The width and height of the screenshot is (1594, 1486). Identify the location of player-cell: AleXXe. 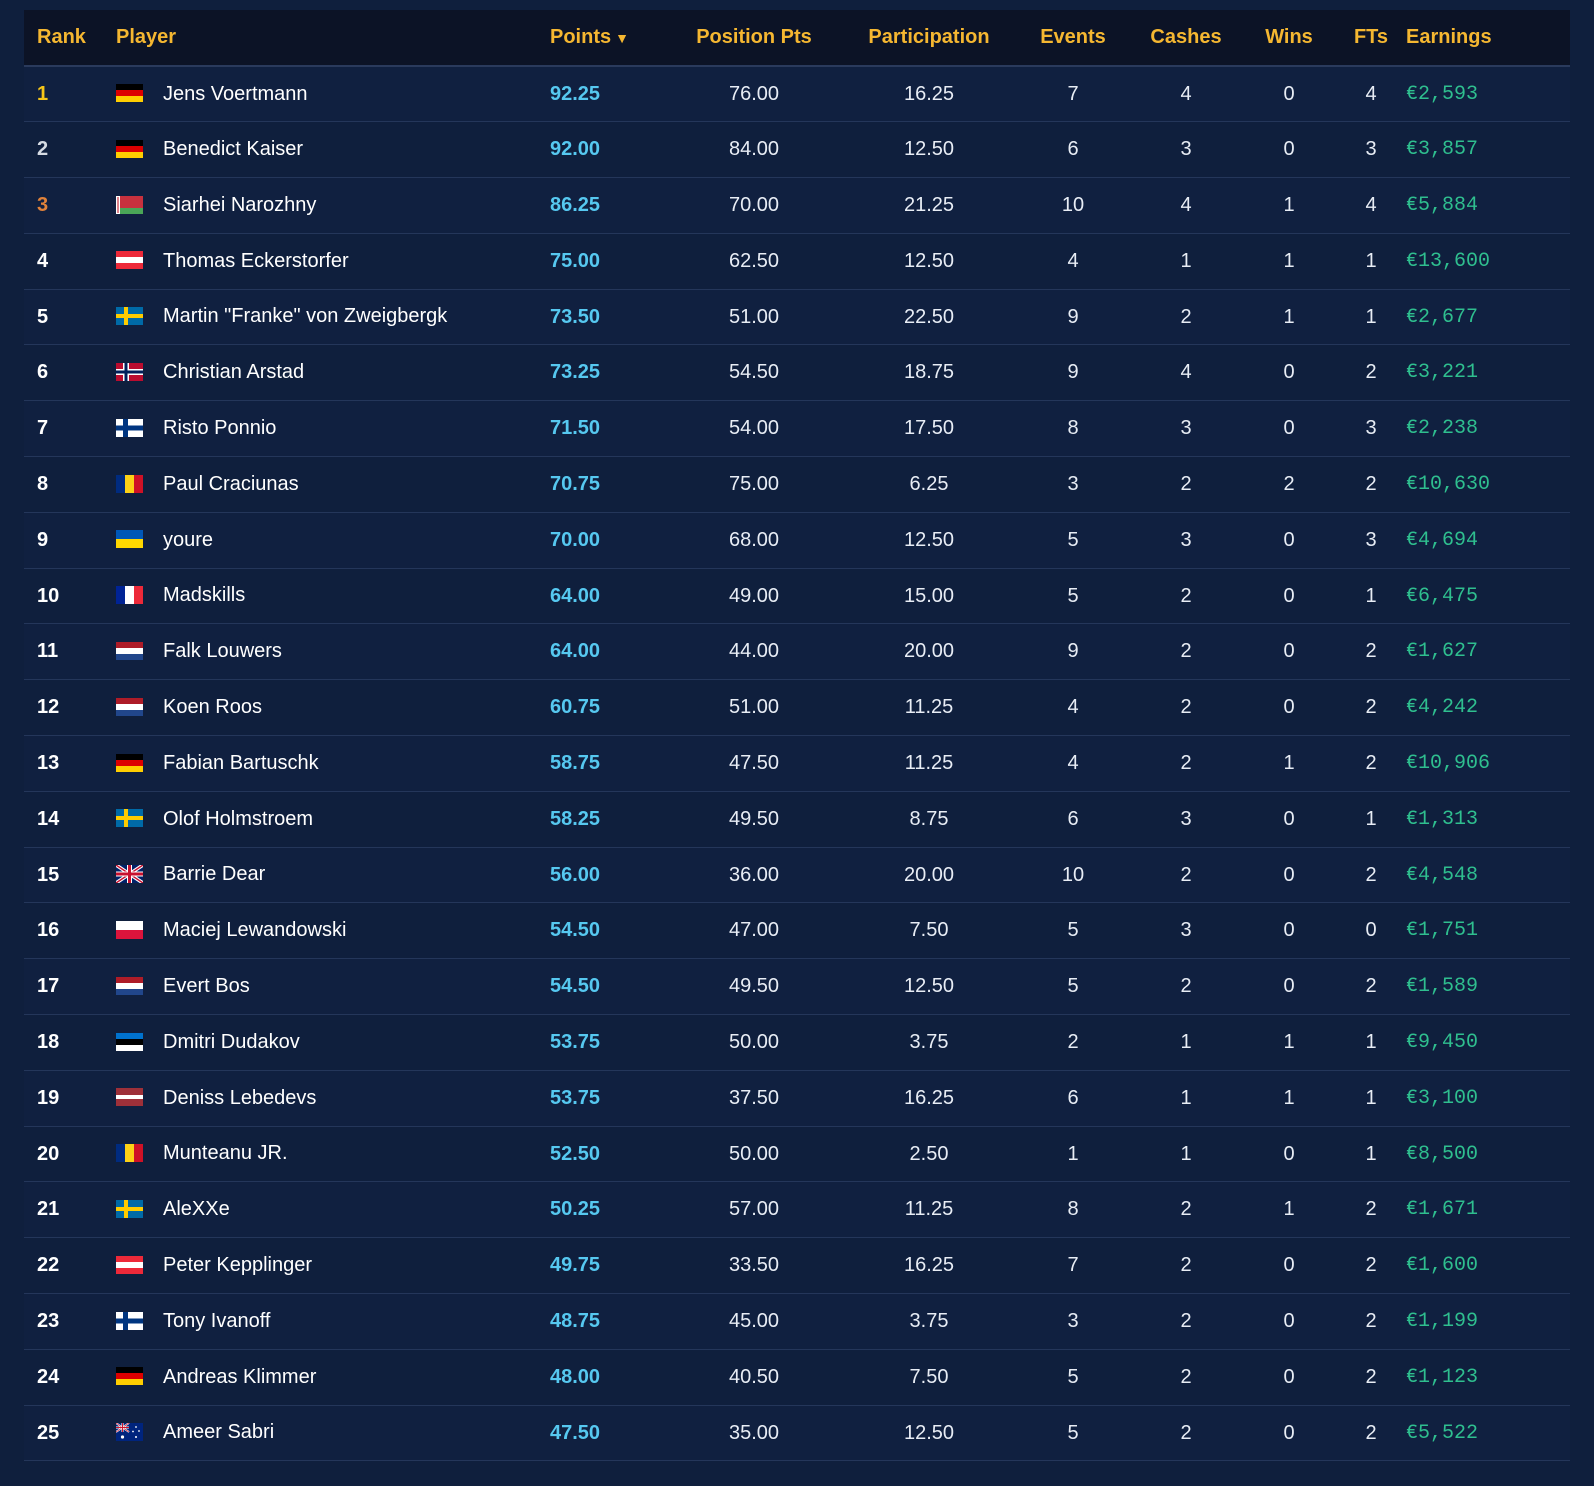
(325, 1210).